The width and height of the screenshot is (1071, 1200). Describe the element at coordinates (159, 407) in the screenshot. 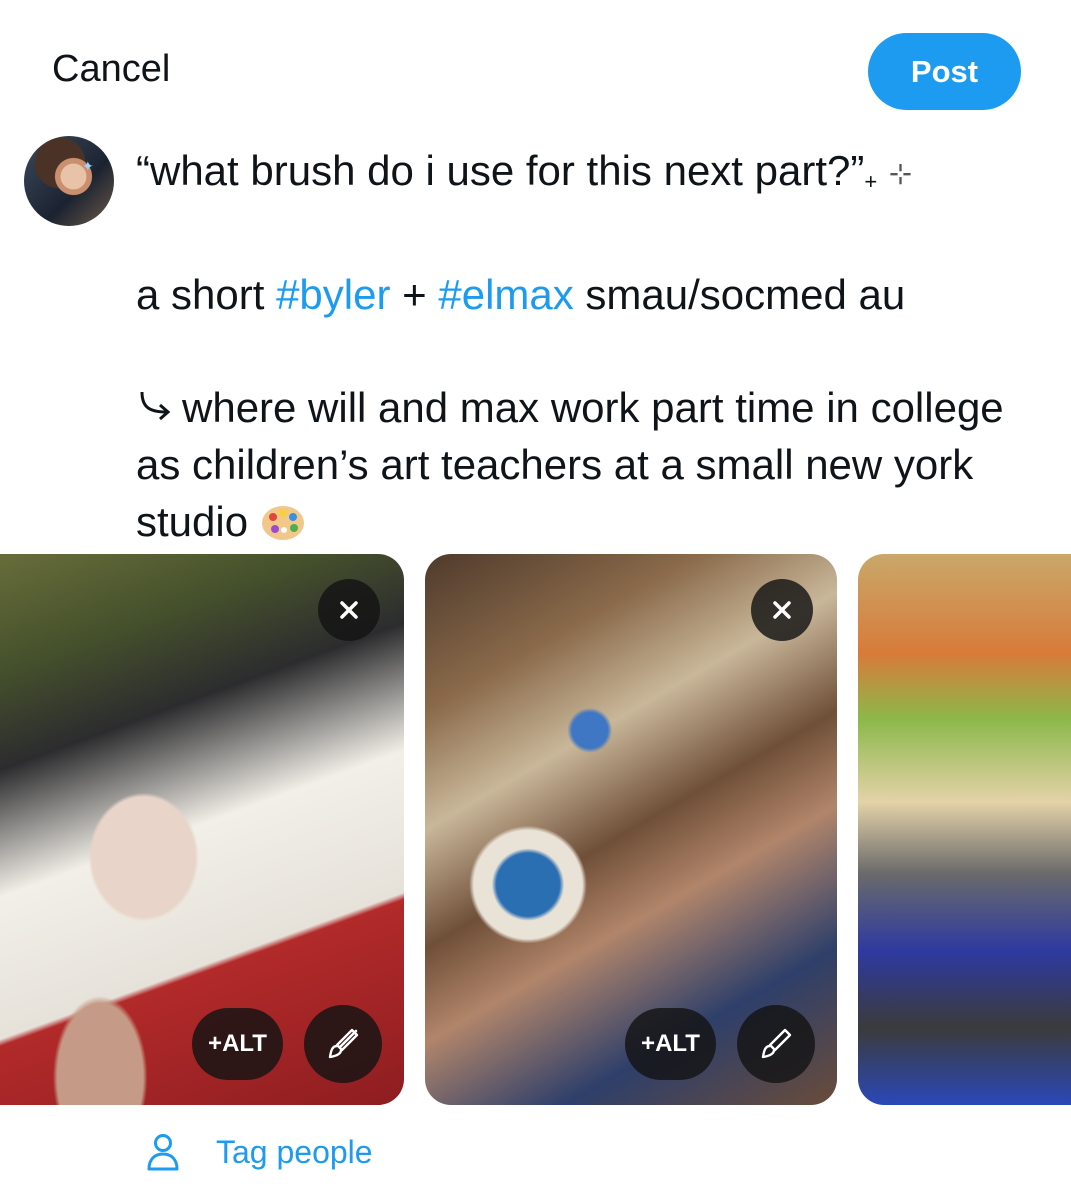

I see `return-arrow-icon` at that location.